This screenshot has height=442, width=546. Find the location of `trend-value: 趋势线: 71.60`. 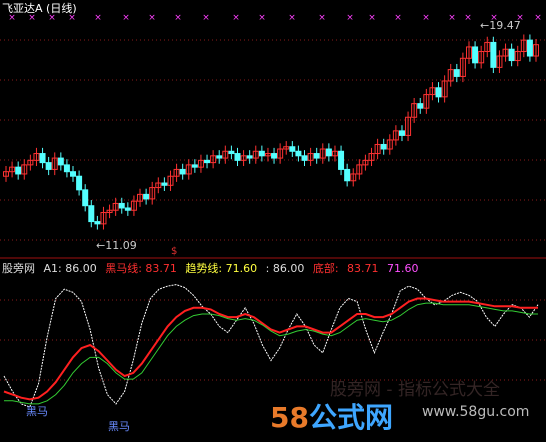

trend-value: 趋势线: 71.60 is located at coordinates (221, 268).